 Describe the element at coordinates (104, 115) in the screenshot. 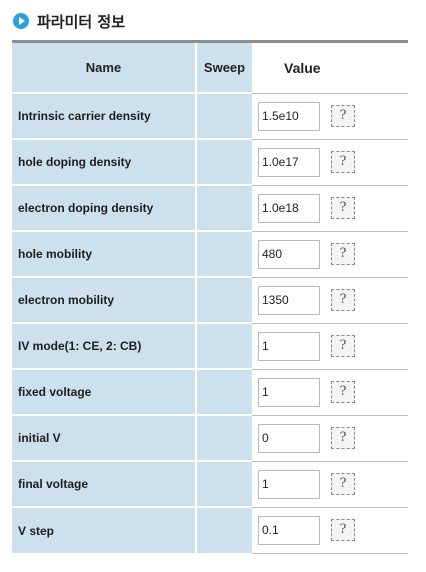

I see `param-name: Intrinsic carrier density` at that location.